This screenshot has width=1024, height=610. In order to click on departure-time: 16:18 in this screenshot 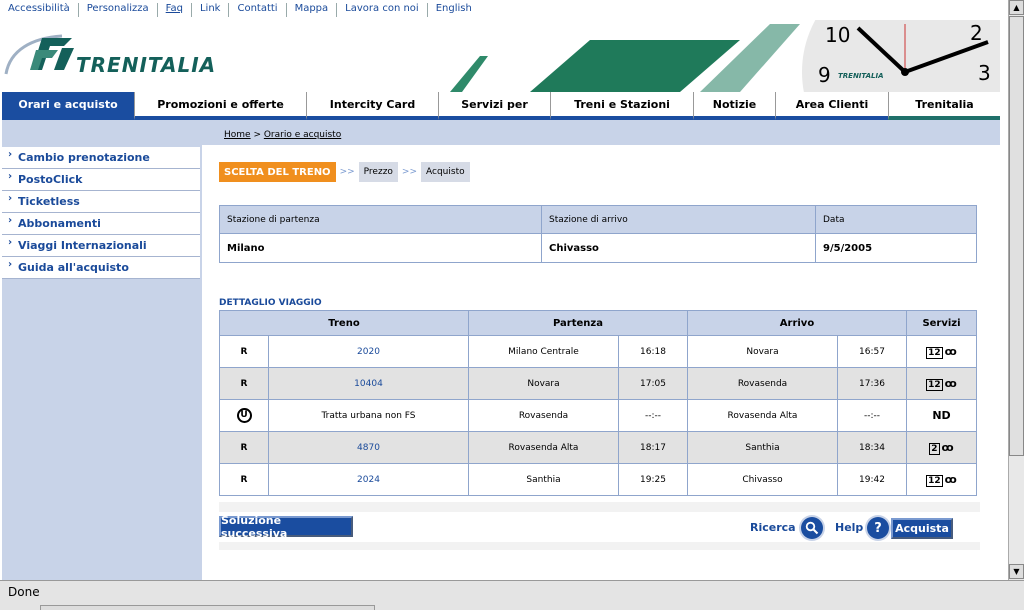, I will do `click(653, 351)`.